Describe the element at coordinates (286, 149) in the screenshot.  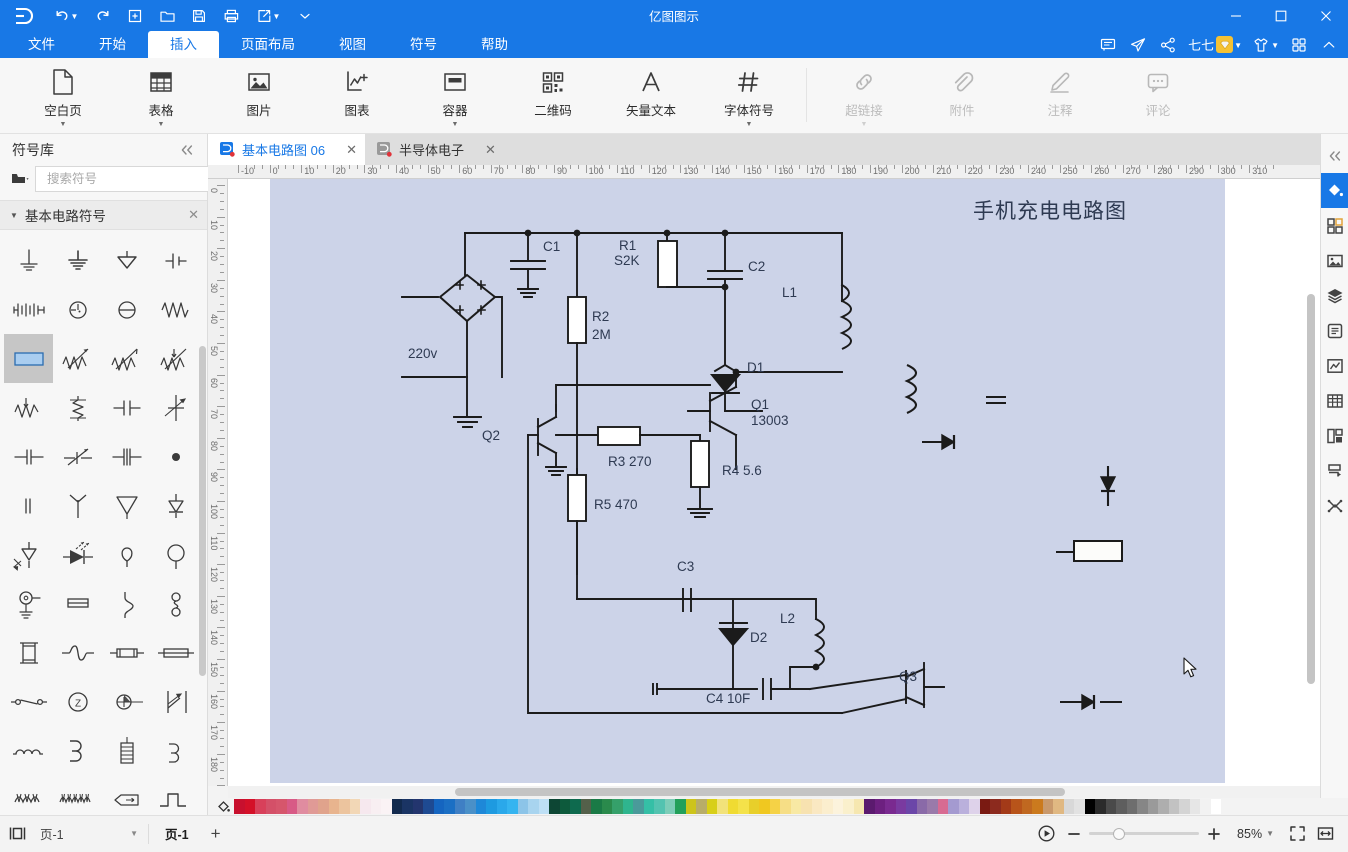
I see `doc-tab-basic-circuit: 基本电路图 06 ✕` at that location.